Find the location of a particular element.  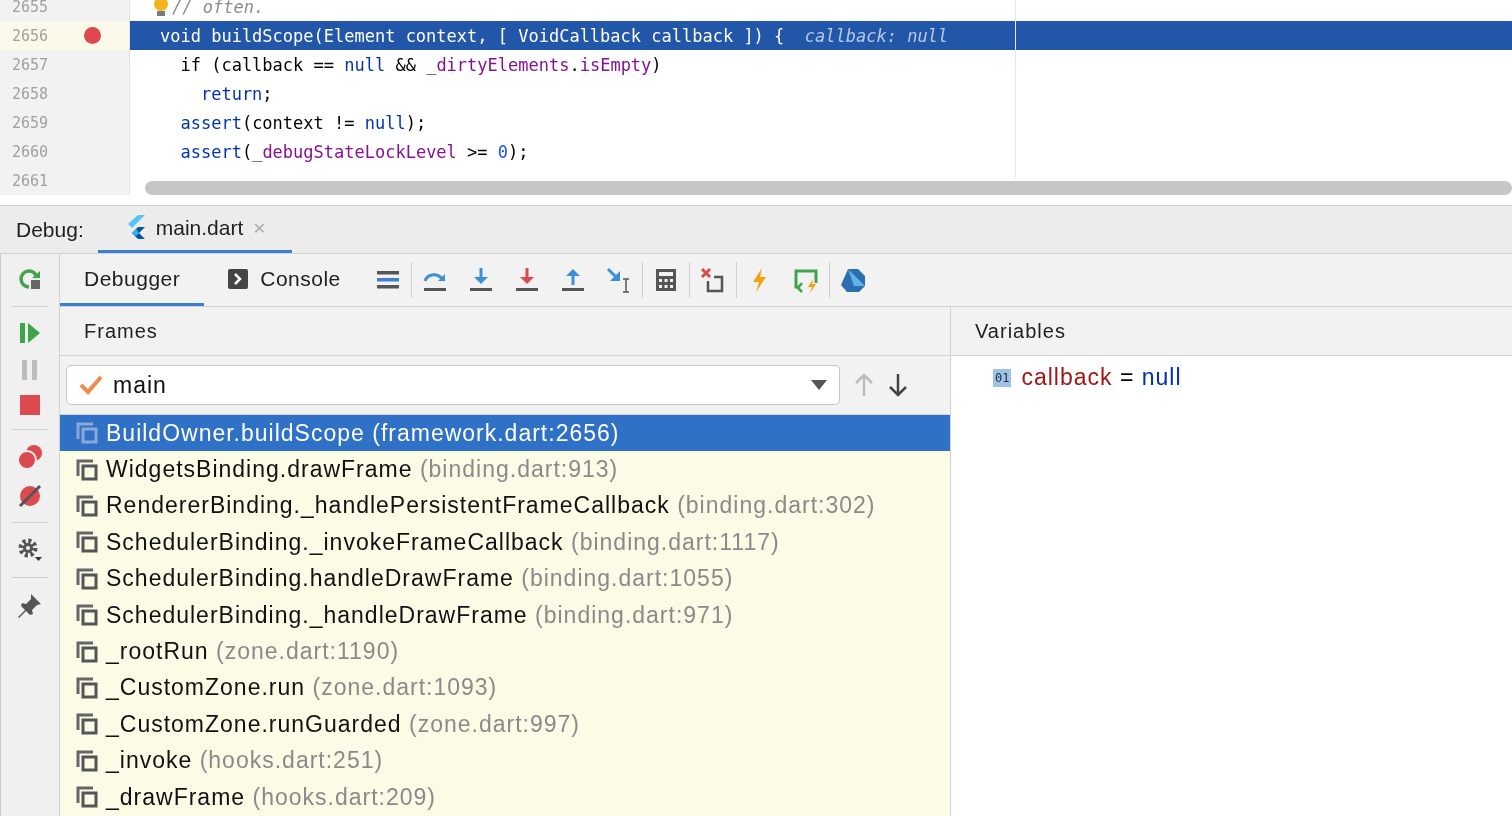

run-to-cursor-icon is located at coordinates (618, 280).